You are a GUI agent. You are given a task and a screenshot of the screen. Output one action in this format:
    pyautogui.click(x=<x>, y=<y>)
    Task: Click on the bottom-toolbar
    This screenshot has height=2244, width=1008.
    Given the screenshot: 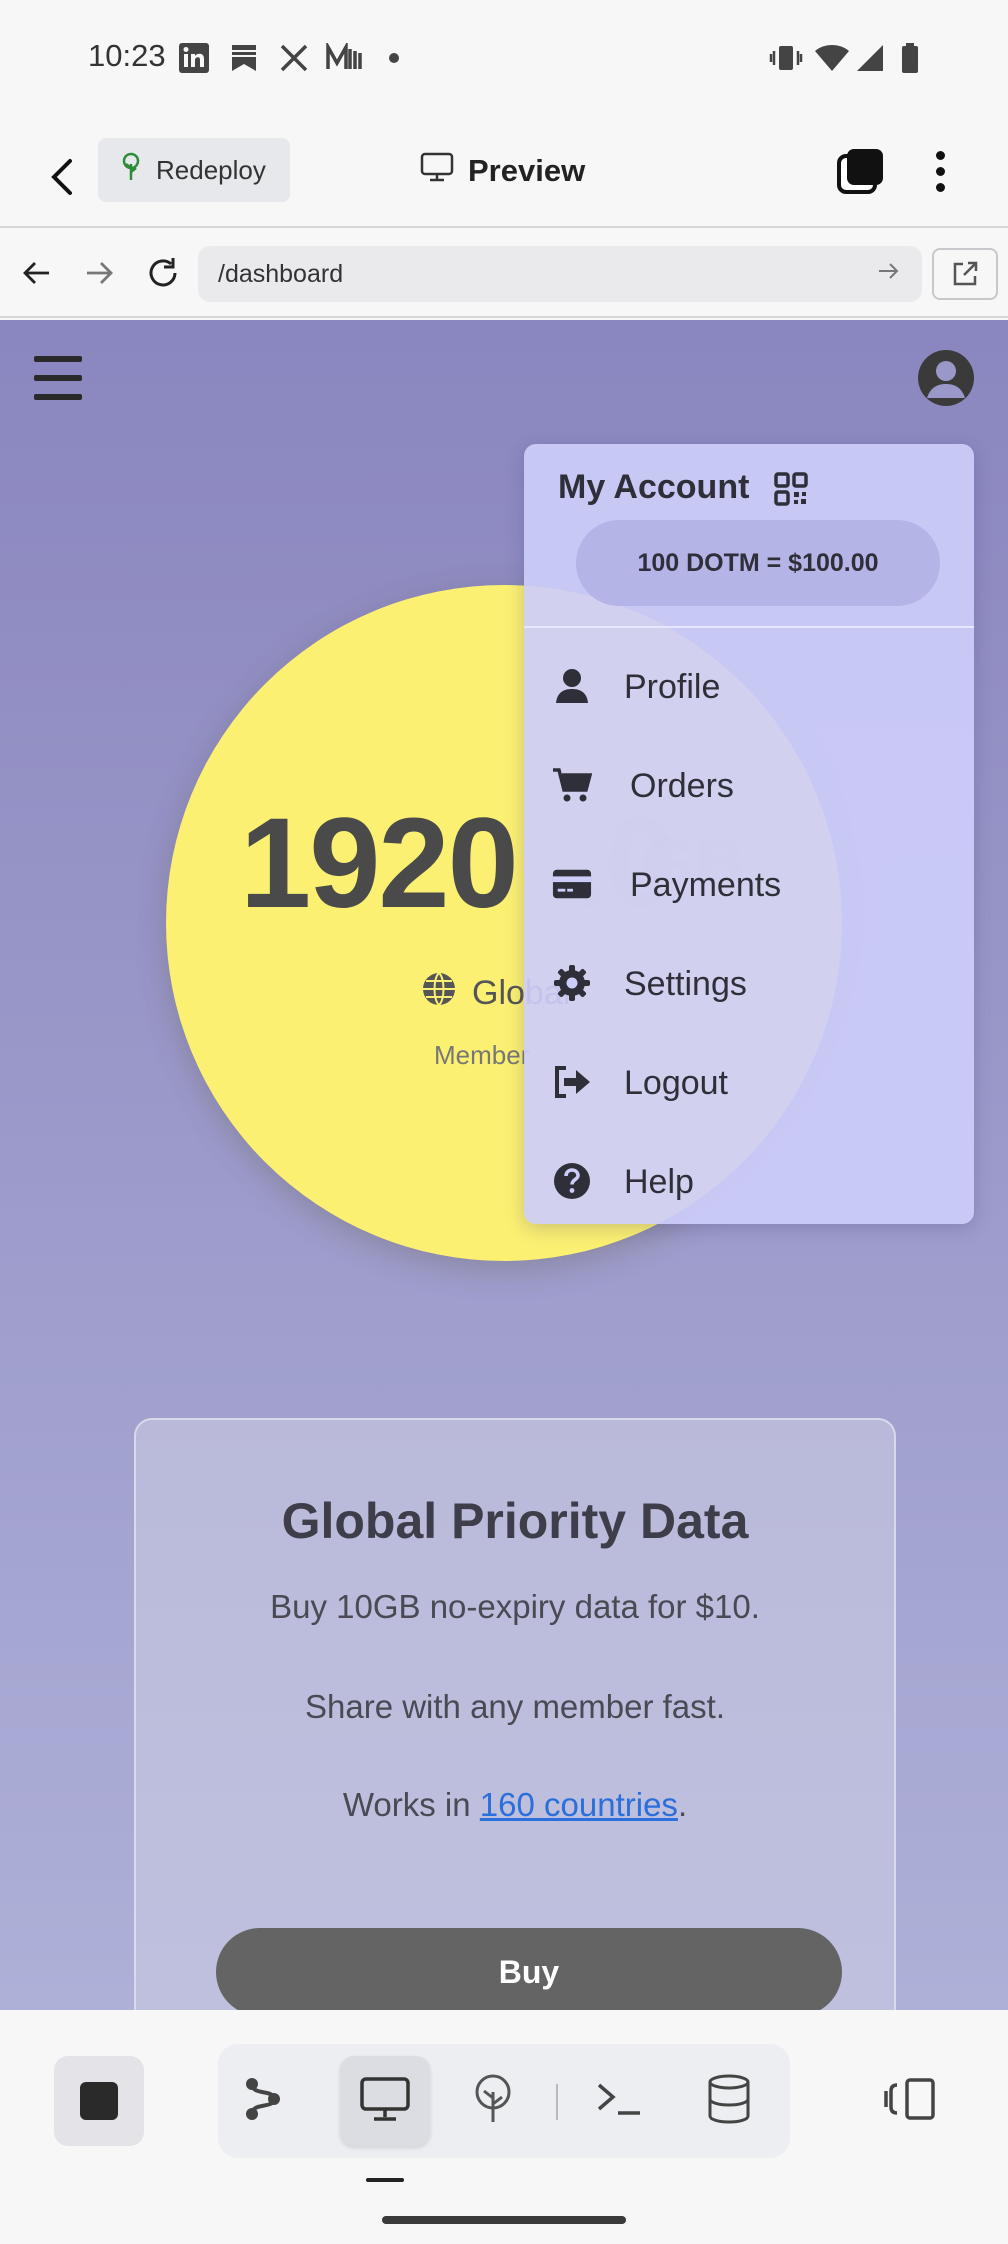 What is the action you would take?
    pyautogui.click(x=504, y=2127)
    